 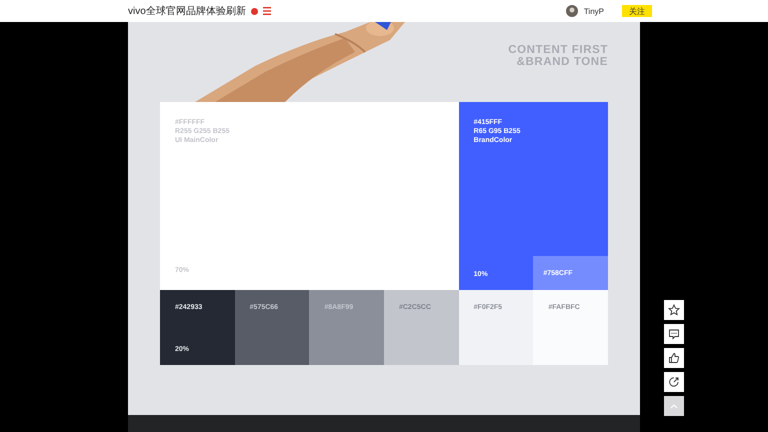 I want to click on follow-button: 关注, so click(x=637, y=11).